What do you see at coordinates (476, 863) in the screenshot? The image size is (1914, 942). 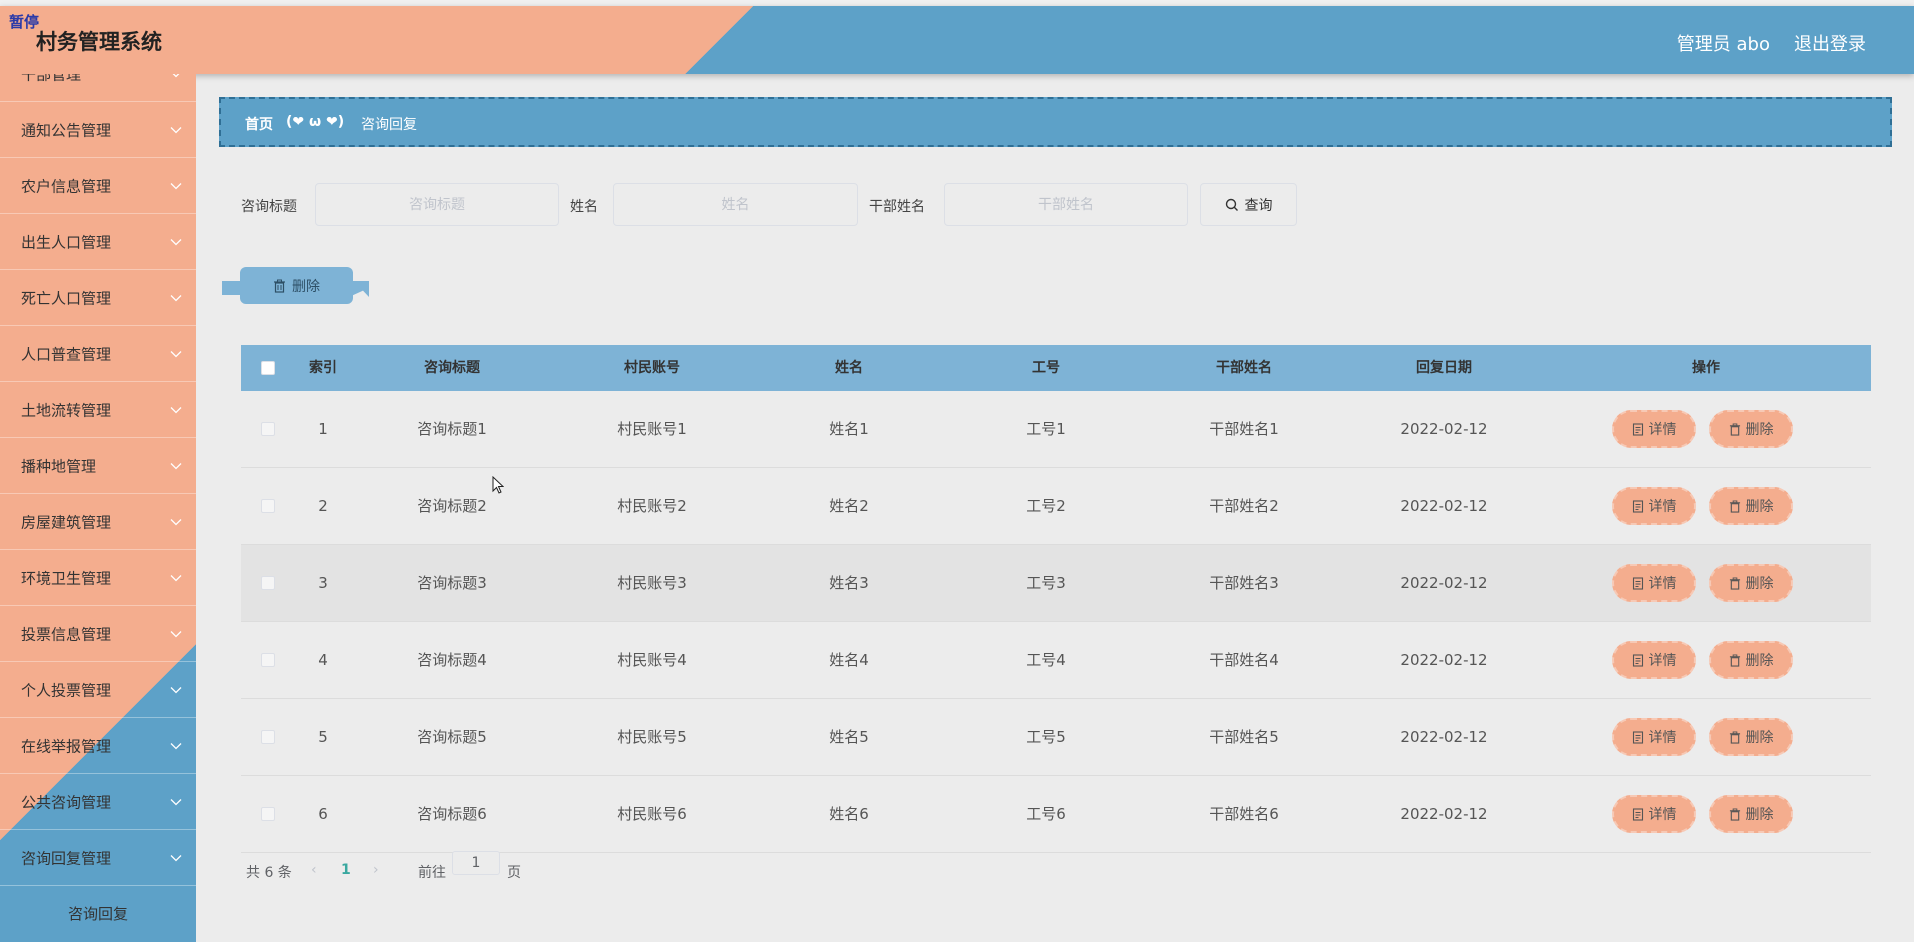 I see `goto-page-input` at bounding box center [476, 863].